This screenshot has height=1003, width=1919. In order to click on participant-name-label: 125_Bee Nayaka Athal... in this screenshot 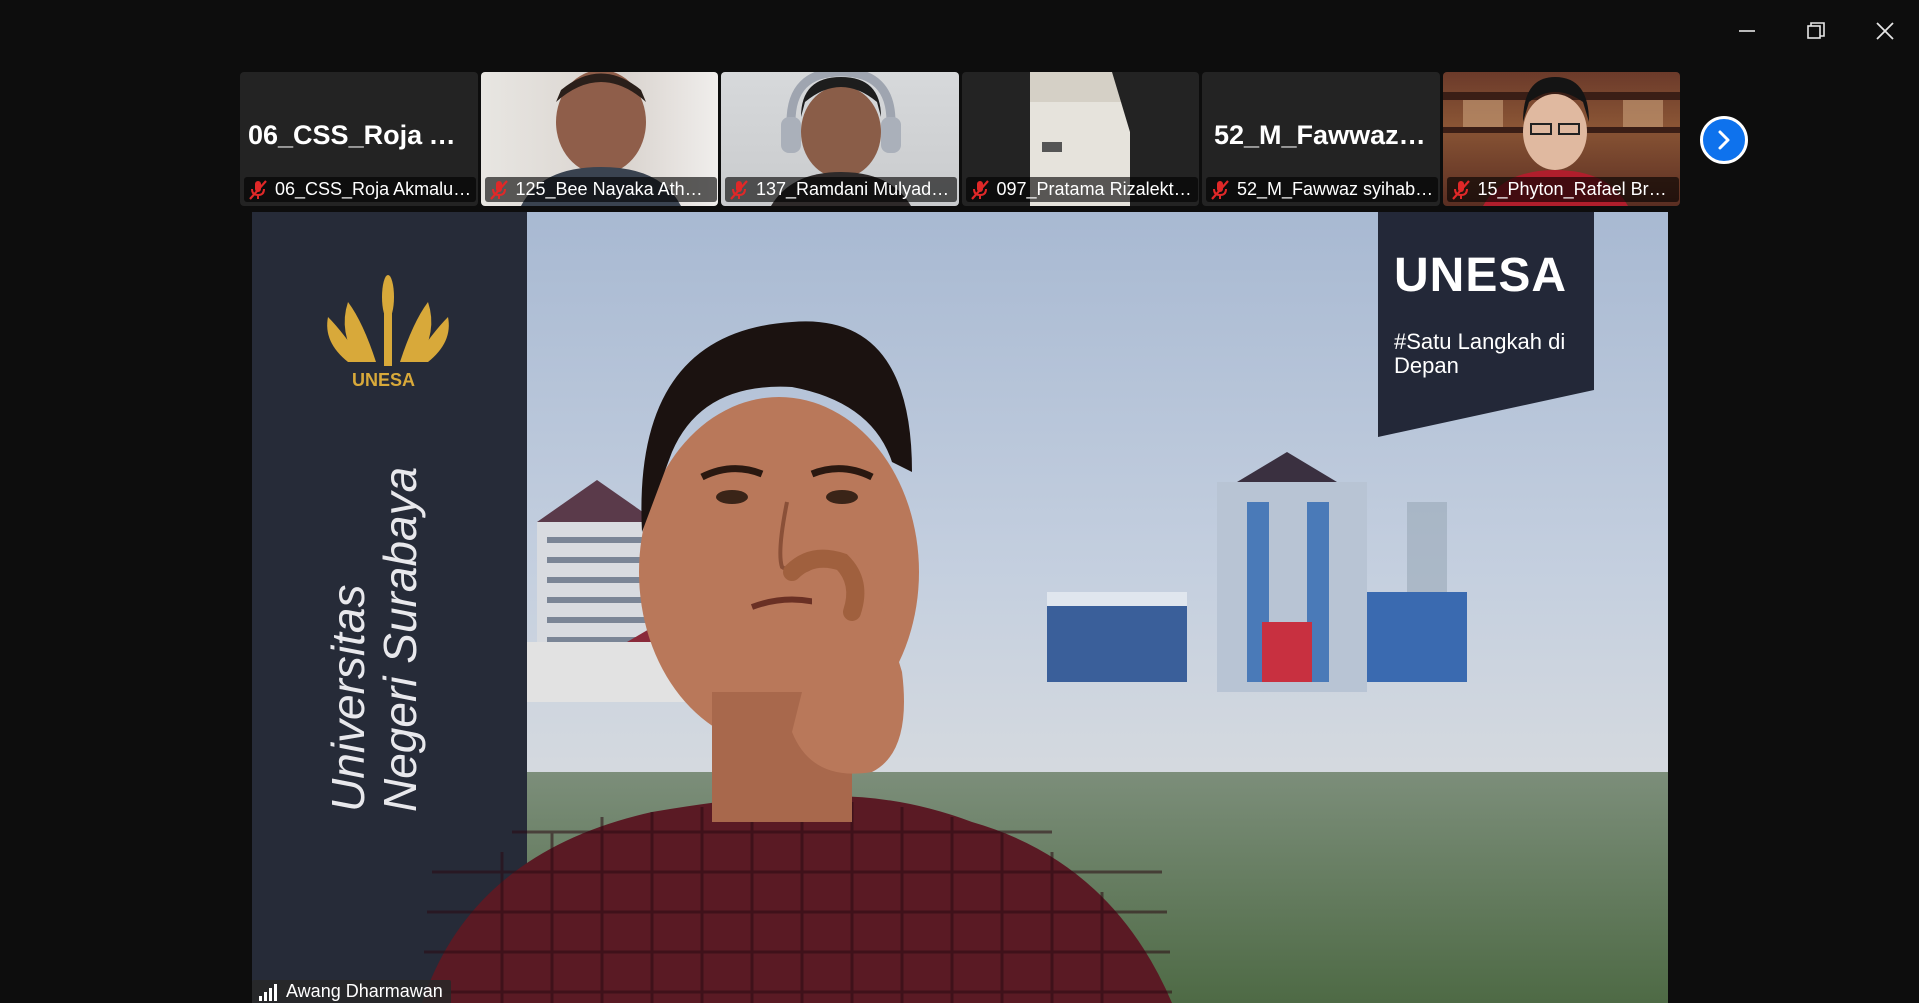, I will do `click(600, 189)`.